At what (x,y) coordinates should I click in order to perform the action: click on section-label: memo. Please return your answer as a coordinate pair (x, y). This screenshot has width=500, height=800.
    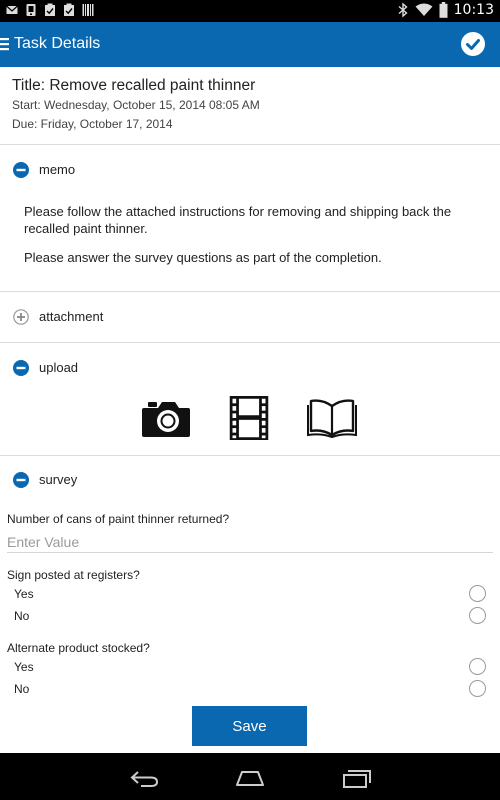
    Looking at the image, I should click on (57, 169).